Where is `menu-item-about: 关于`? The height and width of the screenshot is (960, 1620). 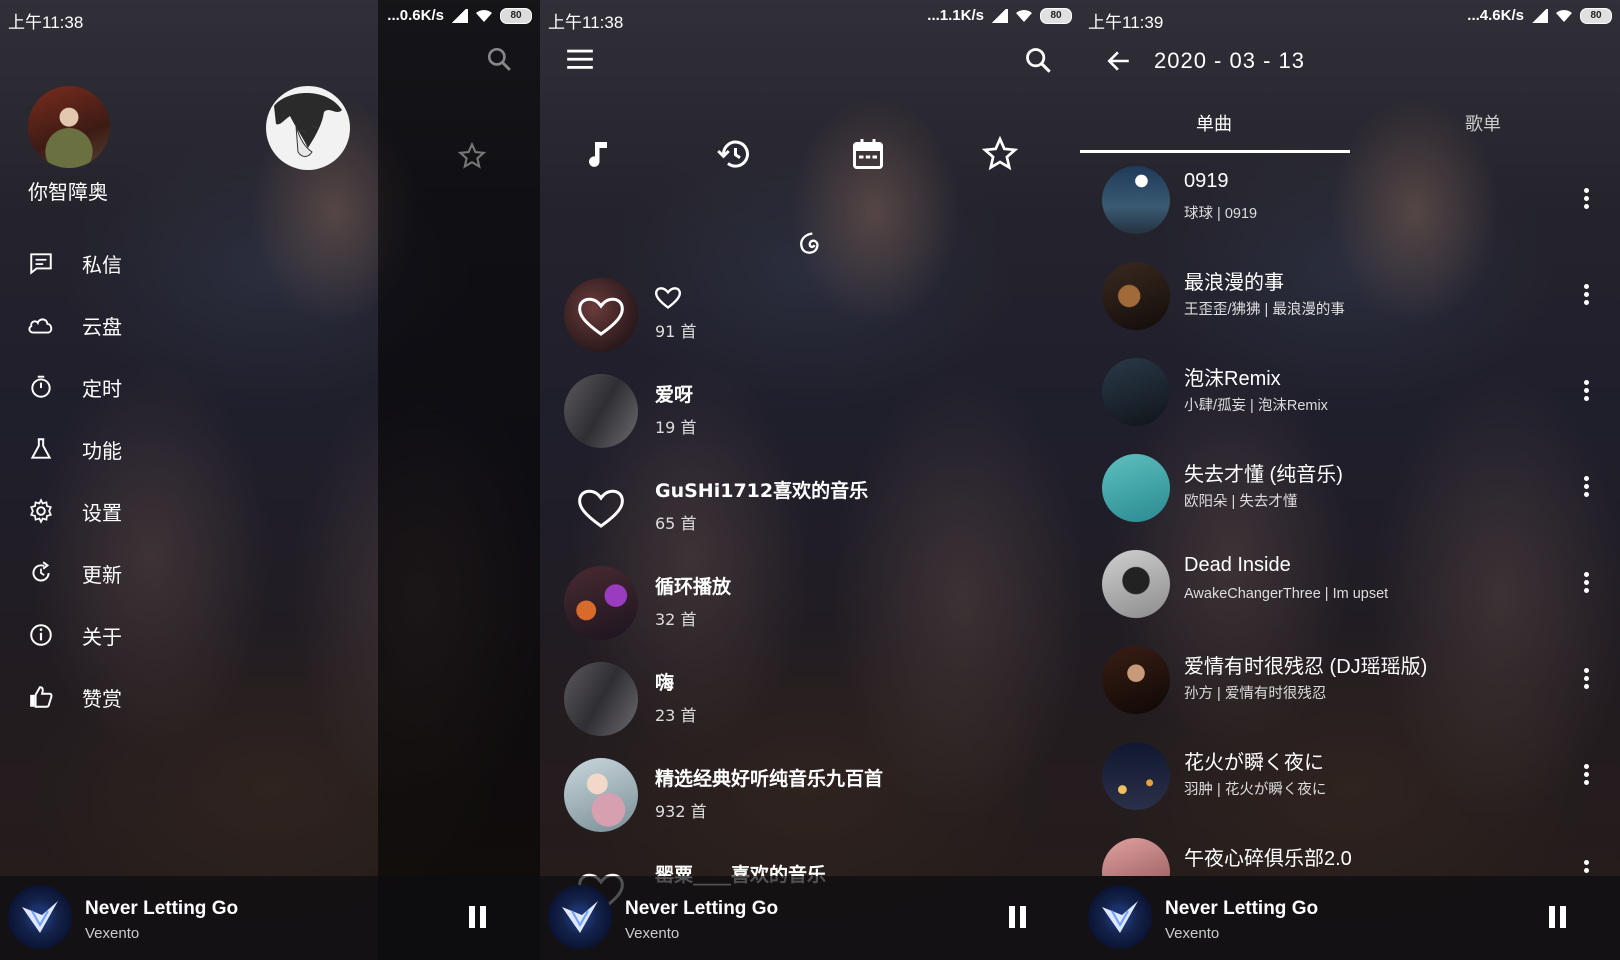
menu-item-about: 关于 is located at coordinates (176, 635).